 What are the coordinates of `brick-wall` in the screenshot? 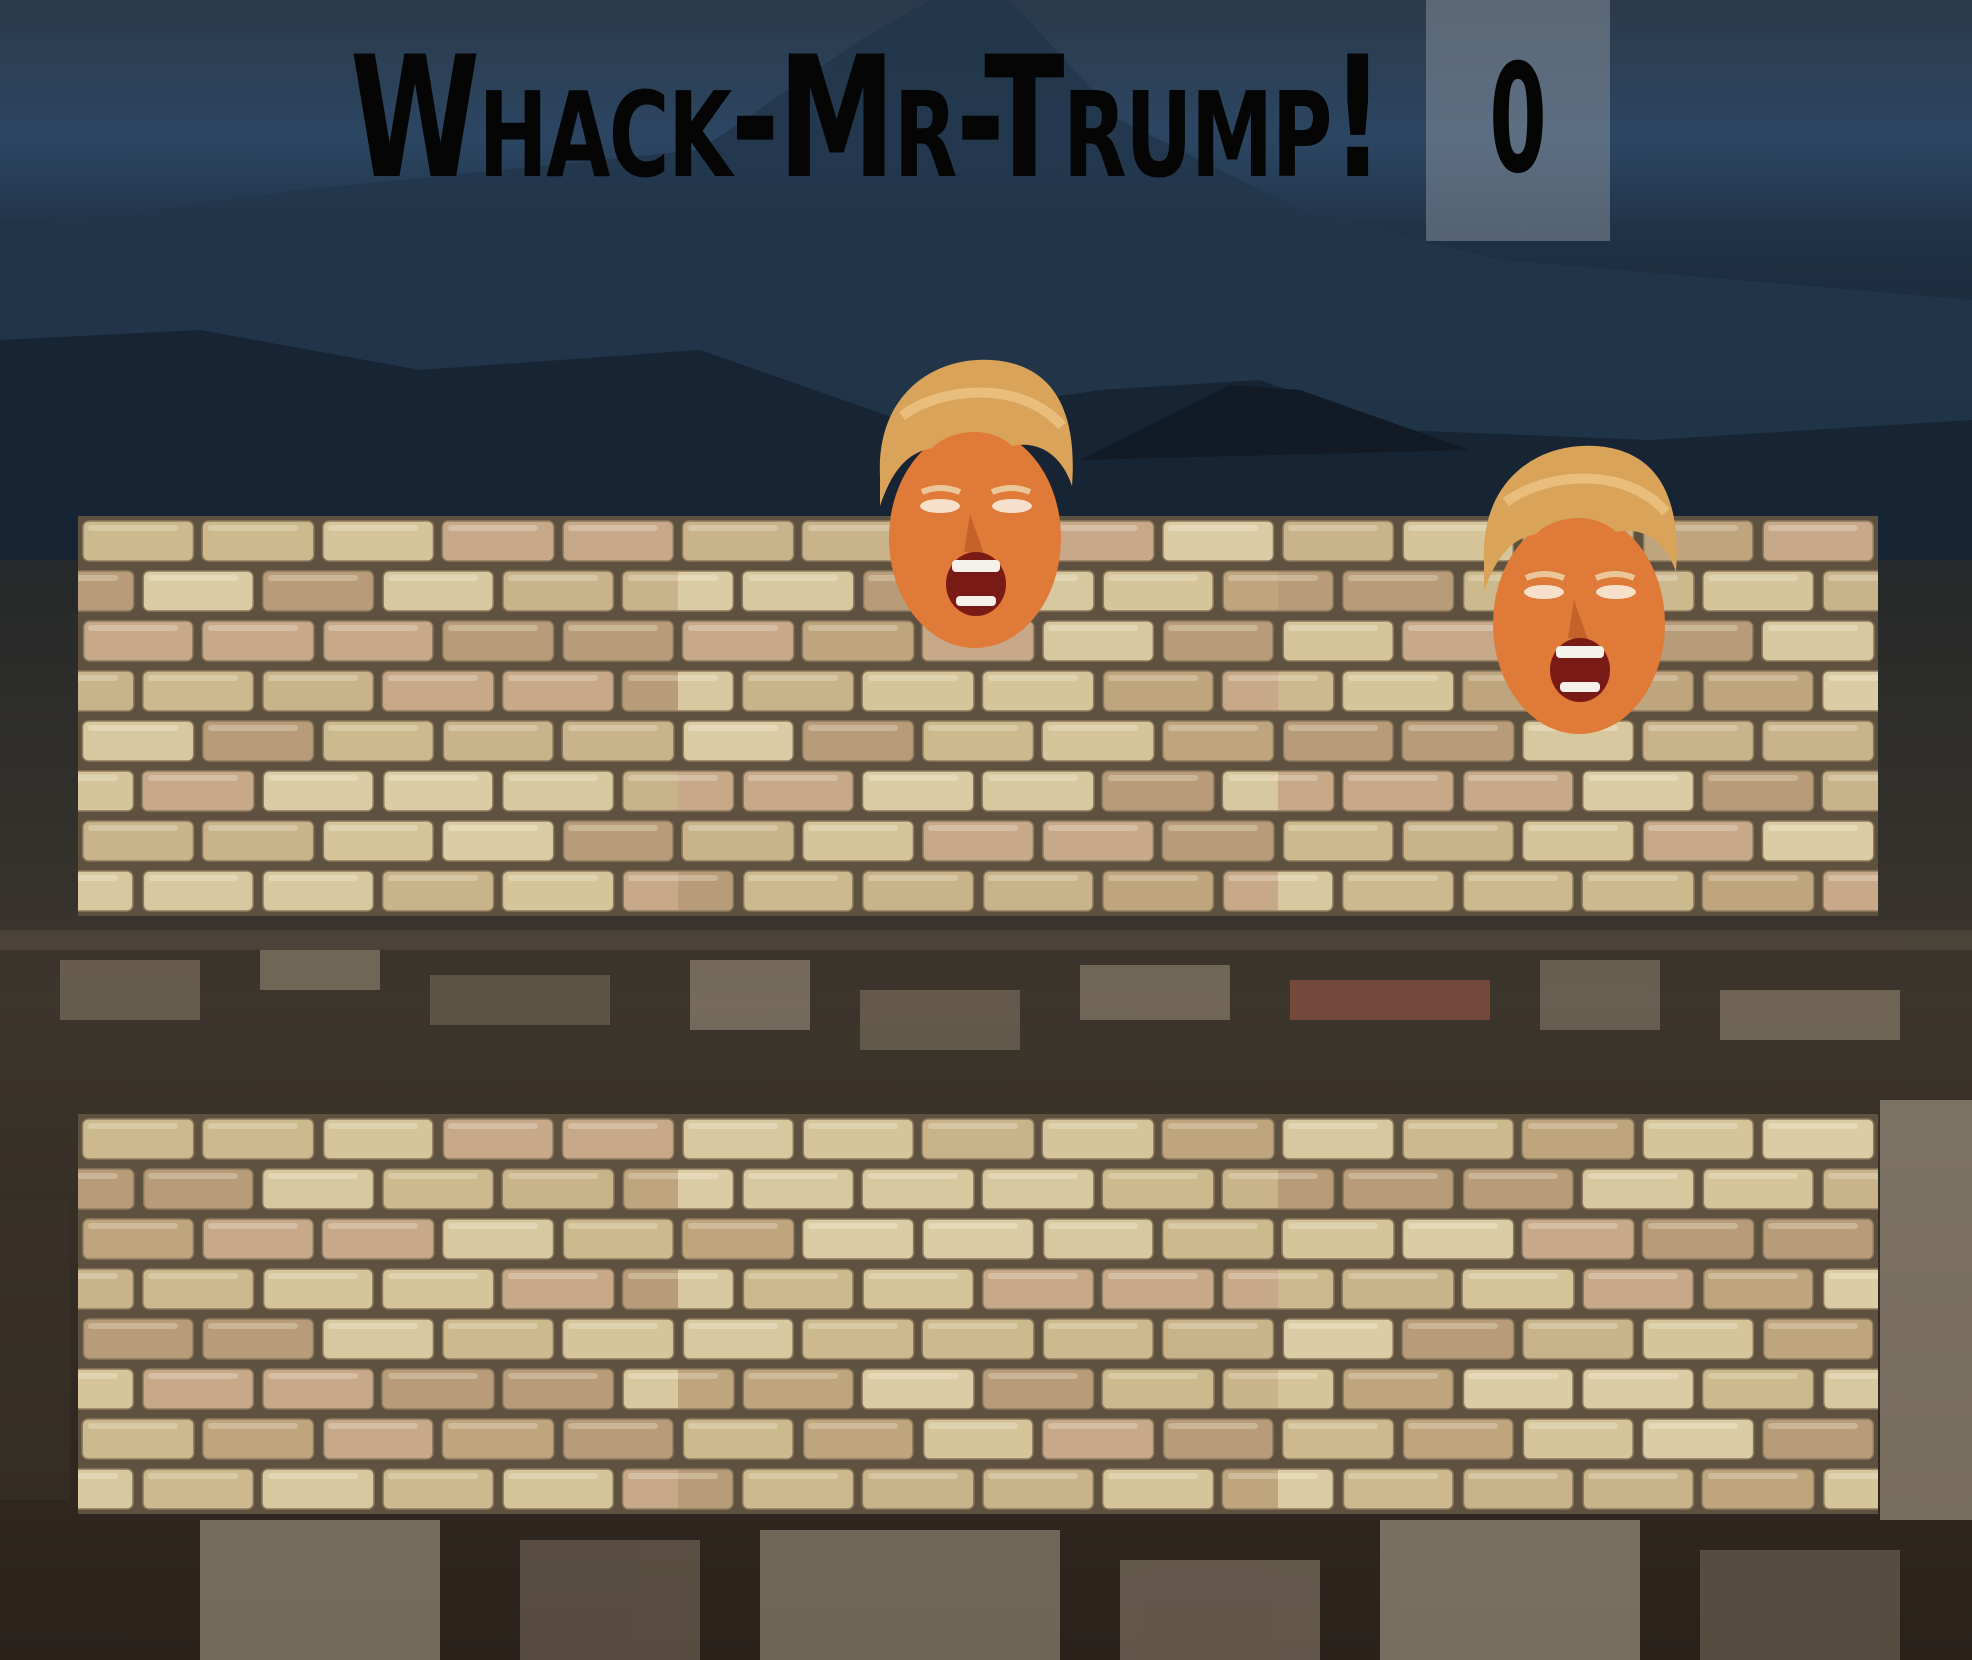 It's located at (1578, 1314).